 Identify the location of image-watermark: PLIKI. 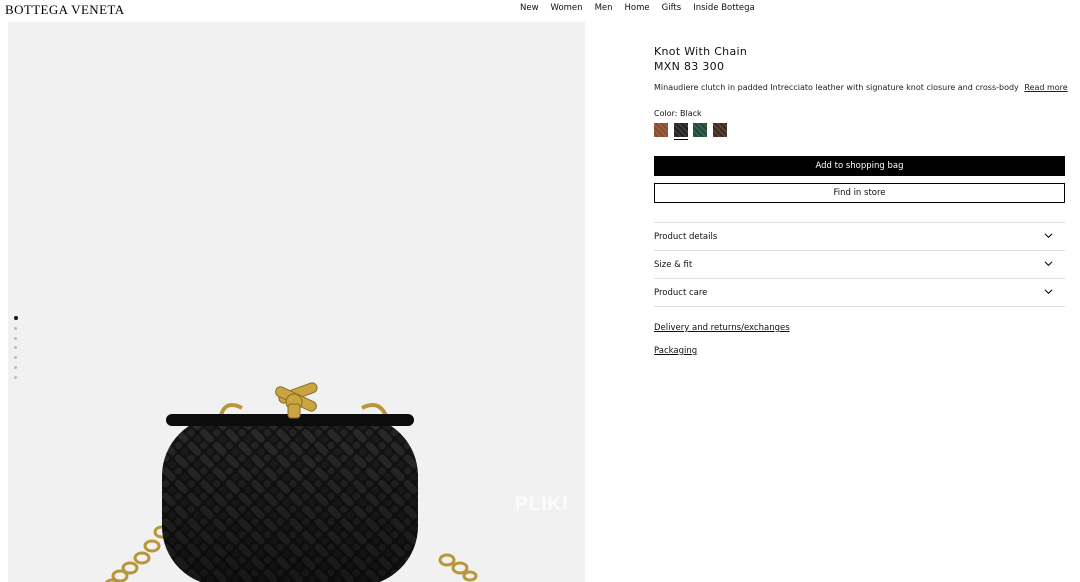
(542, 504).